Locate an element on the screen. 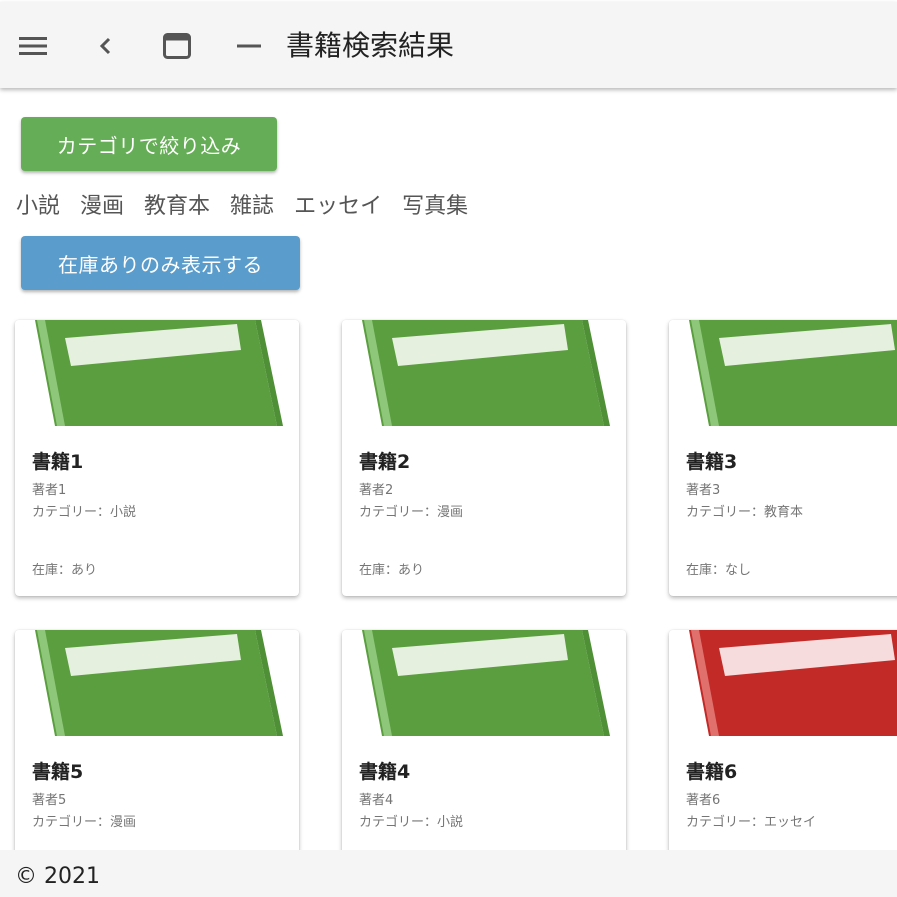 This screenshot has height=897, width=897. book-author: 著者1 is located at coordinates (49, 490).